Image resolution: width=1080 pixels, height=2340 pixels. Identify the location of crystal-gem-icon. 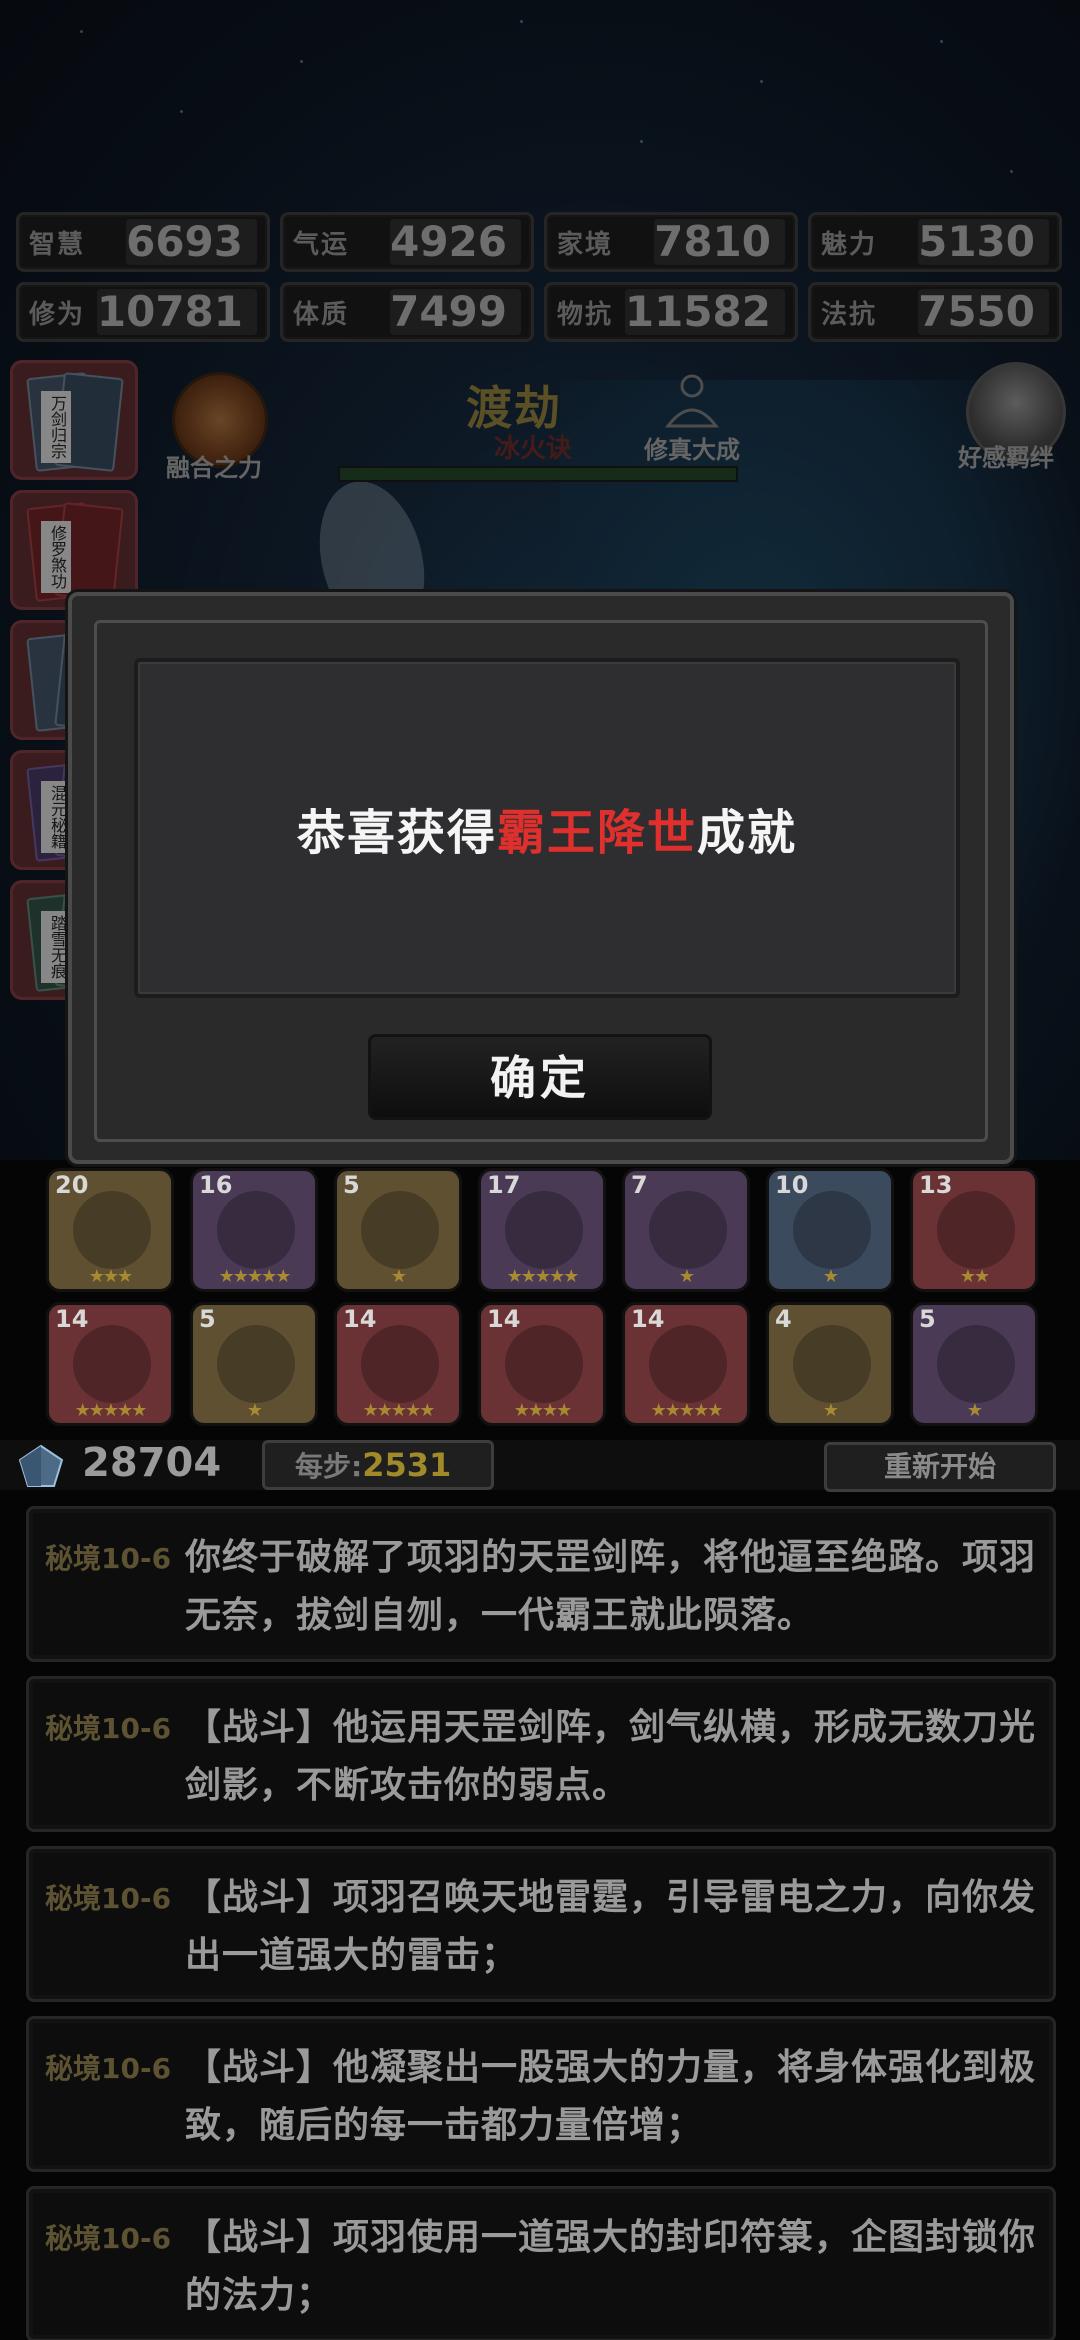
(41, 1465).